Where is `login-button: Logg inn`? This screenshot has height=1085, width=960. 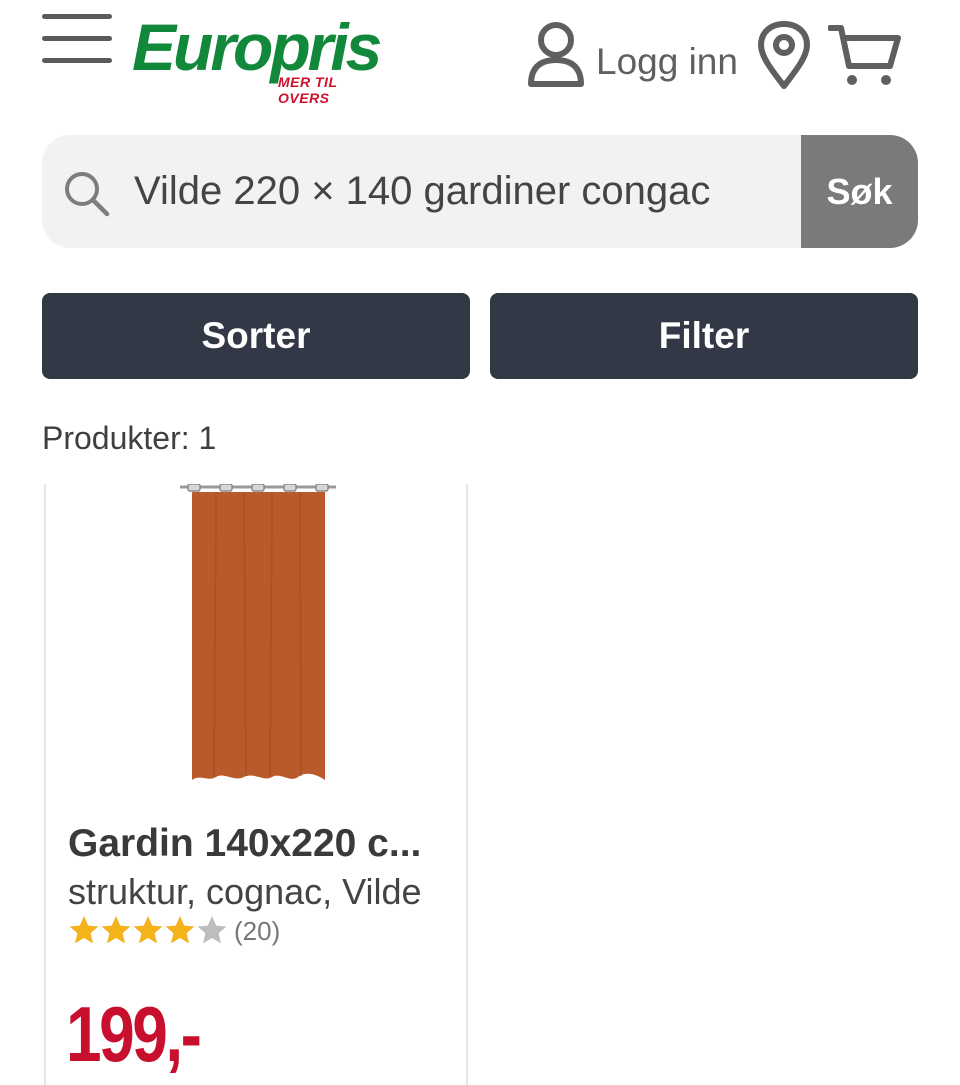 login-button: Logg inn is located at coordinates (632, 55).